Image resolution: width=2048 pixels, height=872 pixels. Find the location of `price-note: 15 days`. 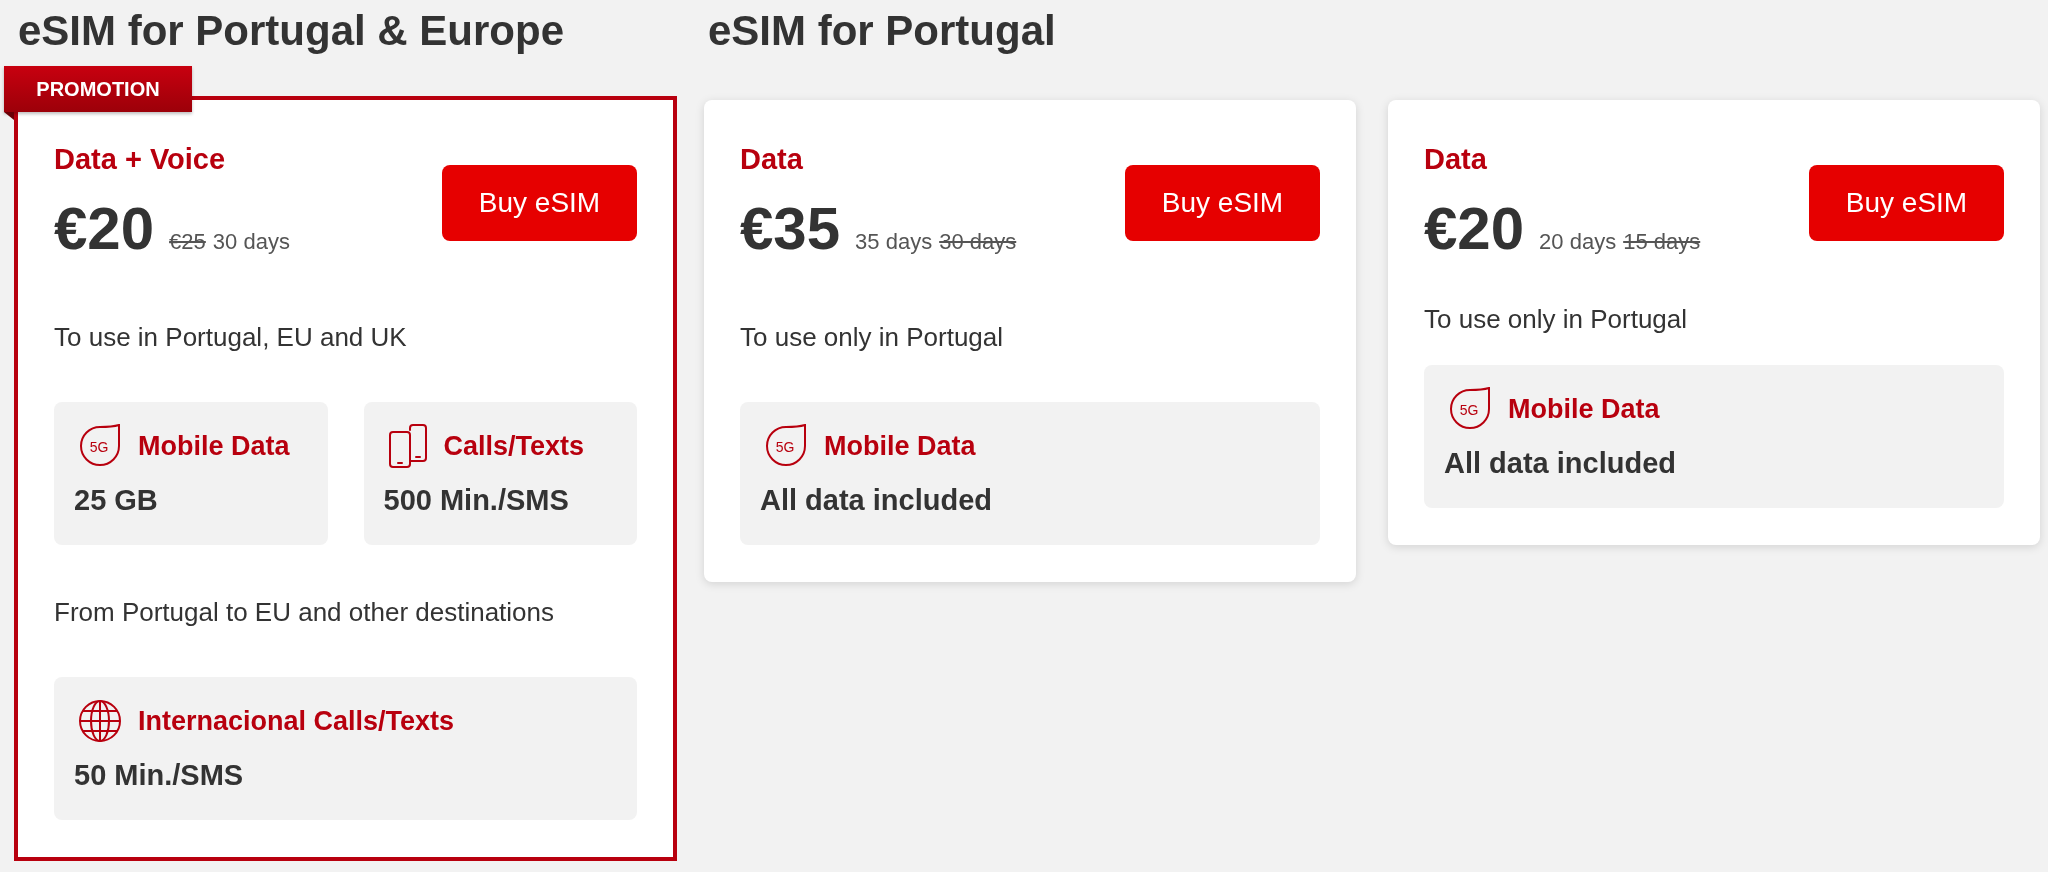

price-note: 15 days is located at coordinates (1662, 242).